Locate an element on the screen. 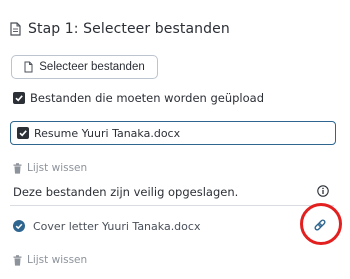 Image resolution: width=350 pixels, height=279 pixels. saved-file-row: Cover letter Yuuri Tanaka.docx is located at coordinates (106, 226).